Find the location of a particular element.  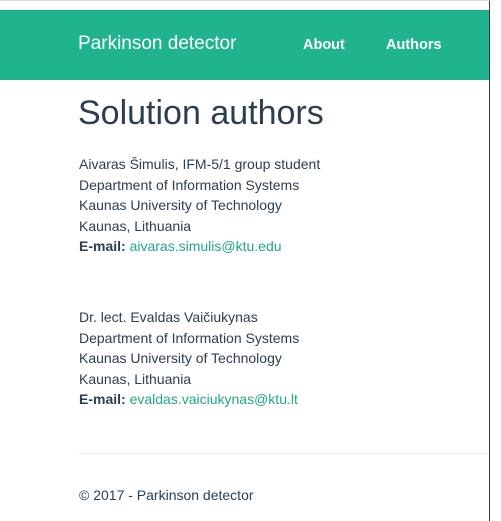

navbar: Parkinson detector About Authors is located at coordinates (244, 45).